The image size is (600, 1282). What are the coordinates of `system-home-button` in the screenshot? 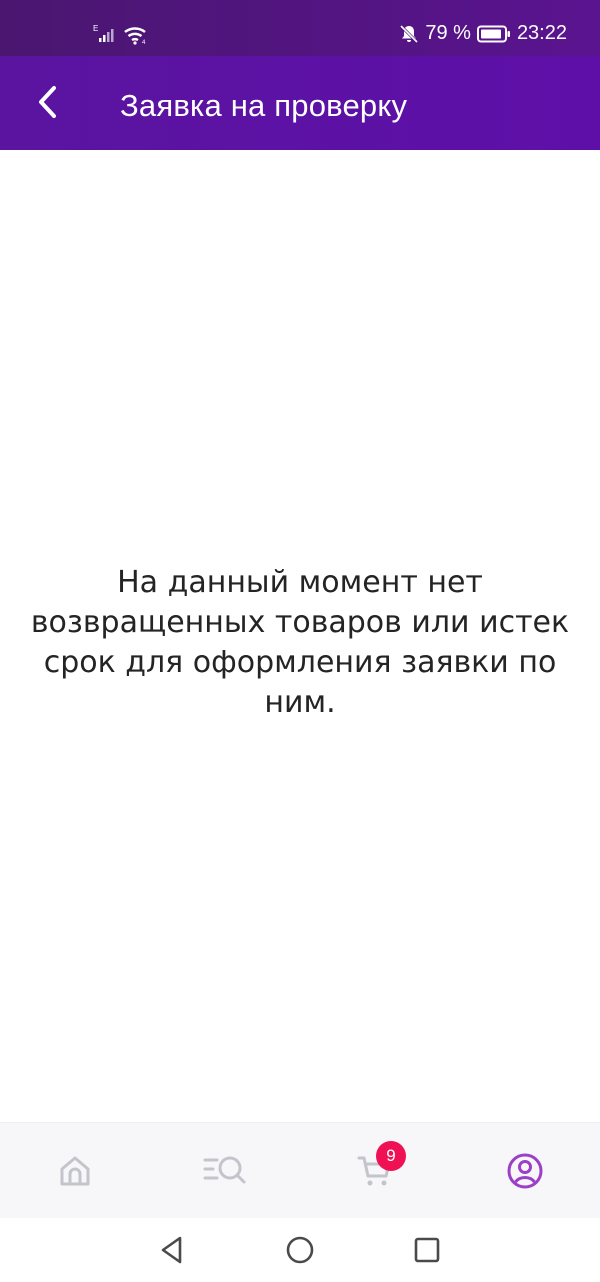 It's located at (300, 1250).